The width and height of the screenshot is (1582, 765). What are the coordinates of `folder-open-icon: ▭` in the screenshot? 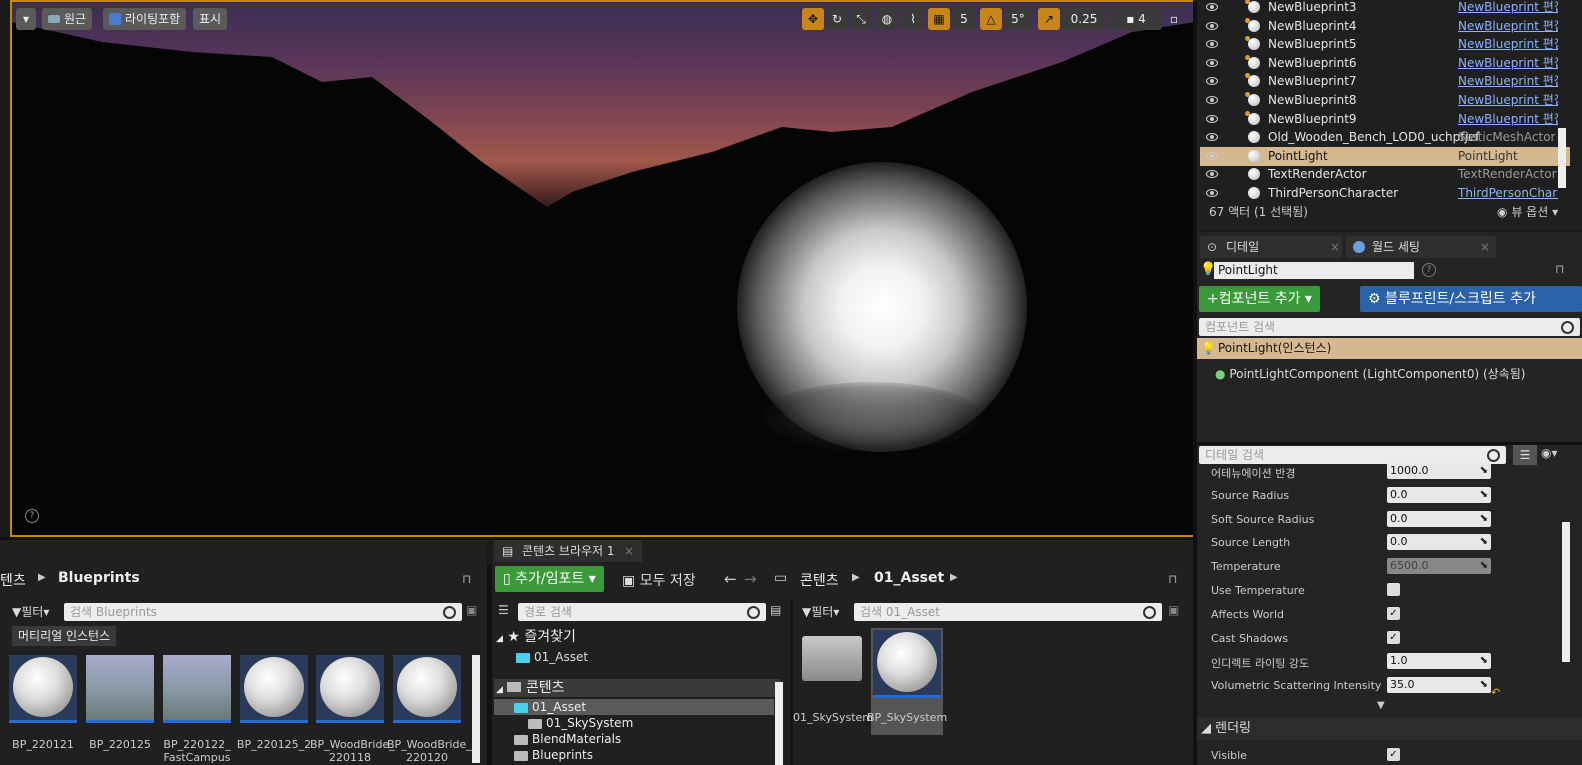 It's located at (780, 578).